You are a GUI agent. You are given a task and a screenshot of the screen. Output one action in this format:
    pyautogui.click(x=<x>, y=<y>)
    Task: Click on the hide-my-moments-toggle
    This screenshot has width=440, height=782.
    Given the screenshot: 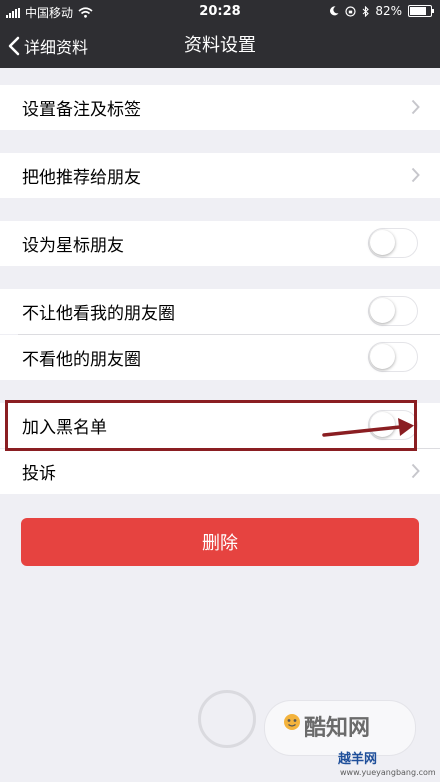 What is the action you would take?
    pyautogui.click(x=393, y=311)
    